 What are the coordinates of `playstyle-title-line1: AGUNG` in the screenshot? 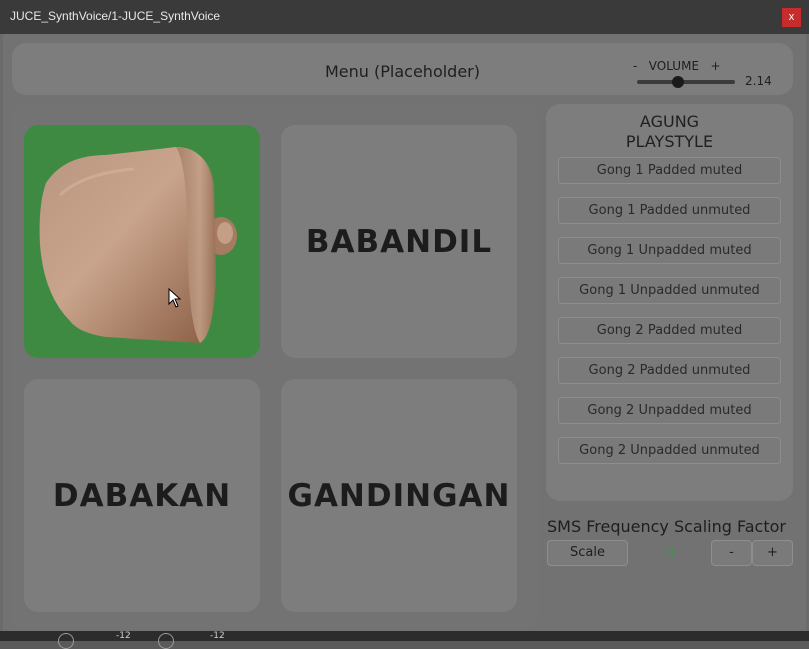 It's located at (669, 121).